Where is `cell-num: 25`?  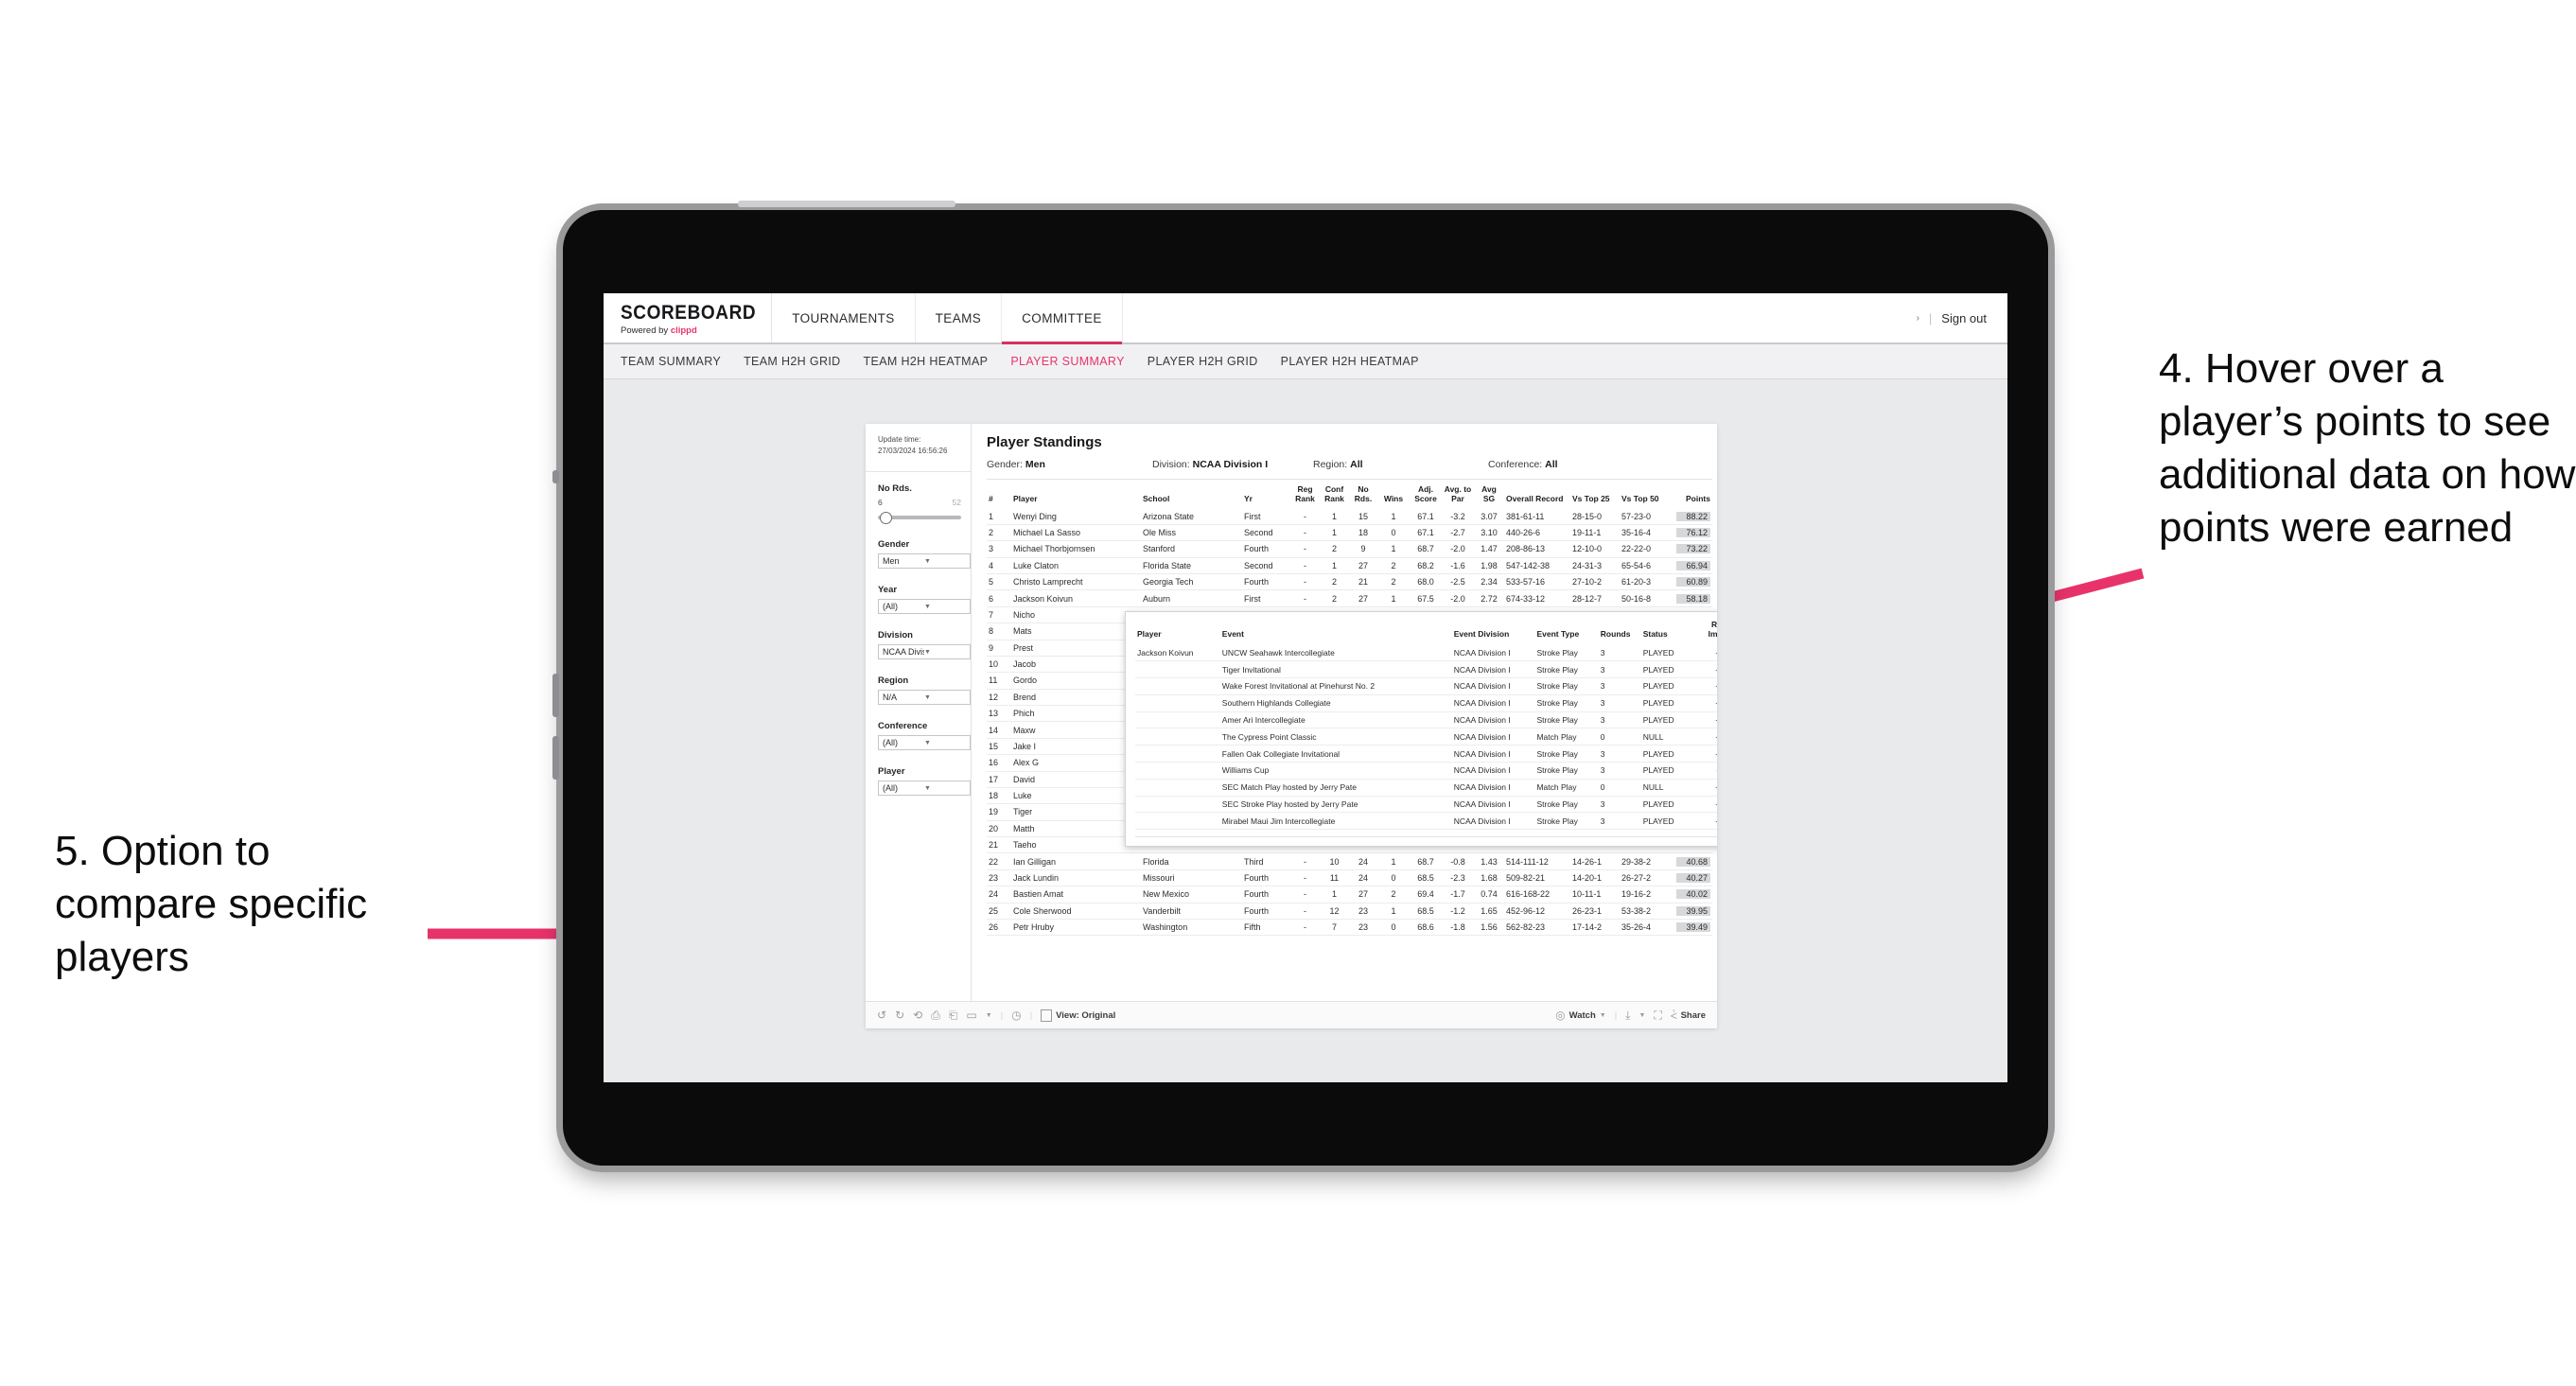
cell-num: 25 is located at coordinates (999, 911).